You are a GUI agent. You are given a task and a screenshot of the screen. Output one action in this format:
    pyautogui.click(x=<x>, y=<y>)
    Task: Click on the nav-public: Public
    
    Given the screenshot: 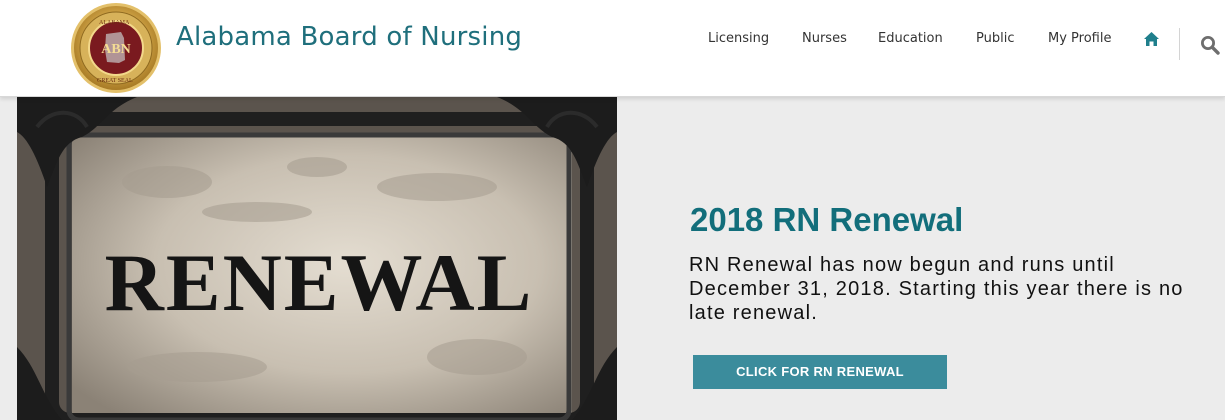 What is the action you would take?
    pyautogui.click(x=995, y=38)
    